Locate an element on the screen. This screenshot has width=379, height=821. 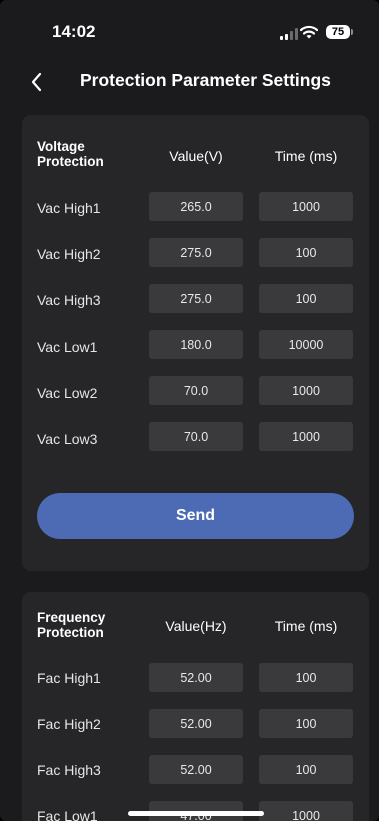
frequency-value-header: Value(Hz) is located at coordinates (196, 626).